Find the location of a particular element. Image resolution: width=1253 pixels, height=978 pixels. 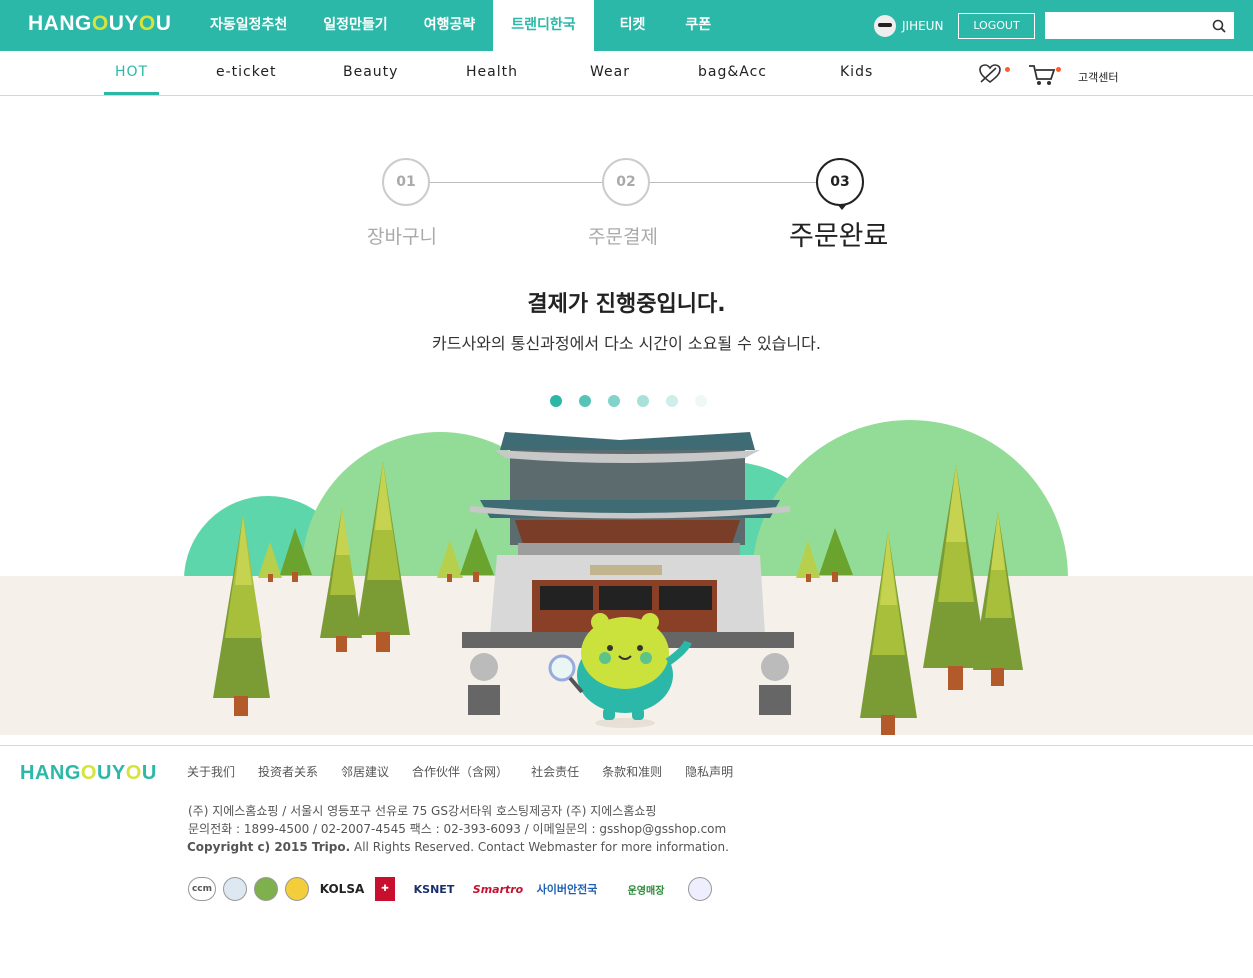

cart-icon is located at coordinates (1042, 77).